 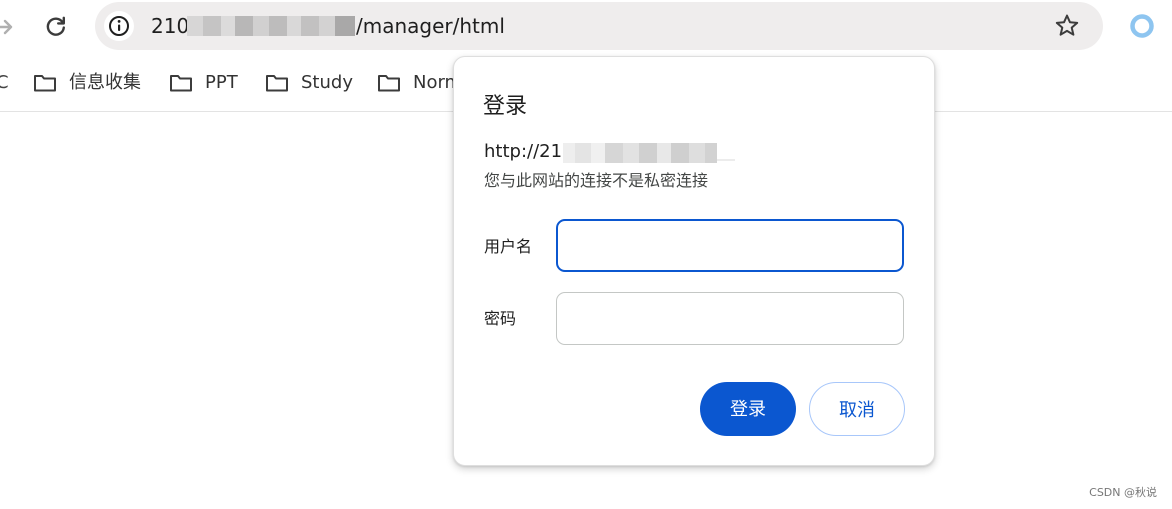 What do you see at coordinates (508, 246) in the screenshot?
I see `username-label: 用户名` at bounding box center [508, 246].